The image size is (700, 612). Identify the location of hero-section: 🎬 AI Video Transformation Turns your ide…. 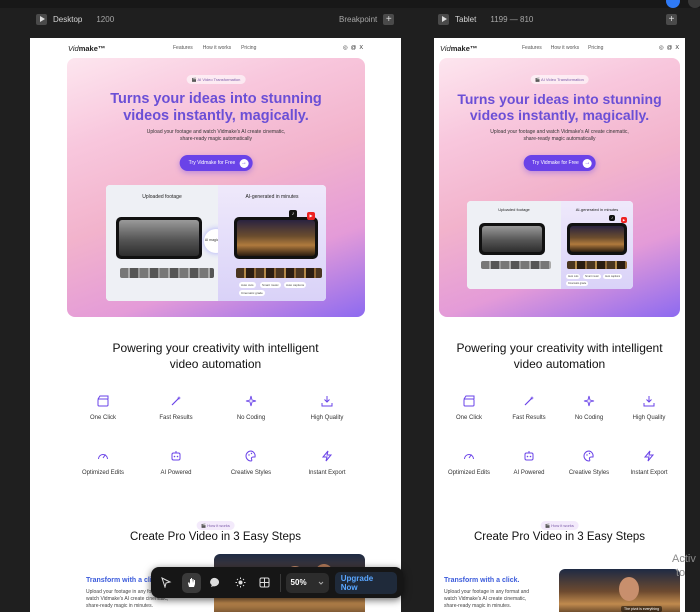
(559, 187).